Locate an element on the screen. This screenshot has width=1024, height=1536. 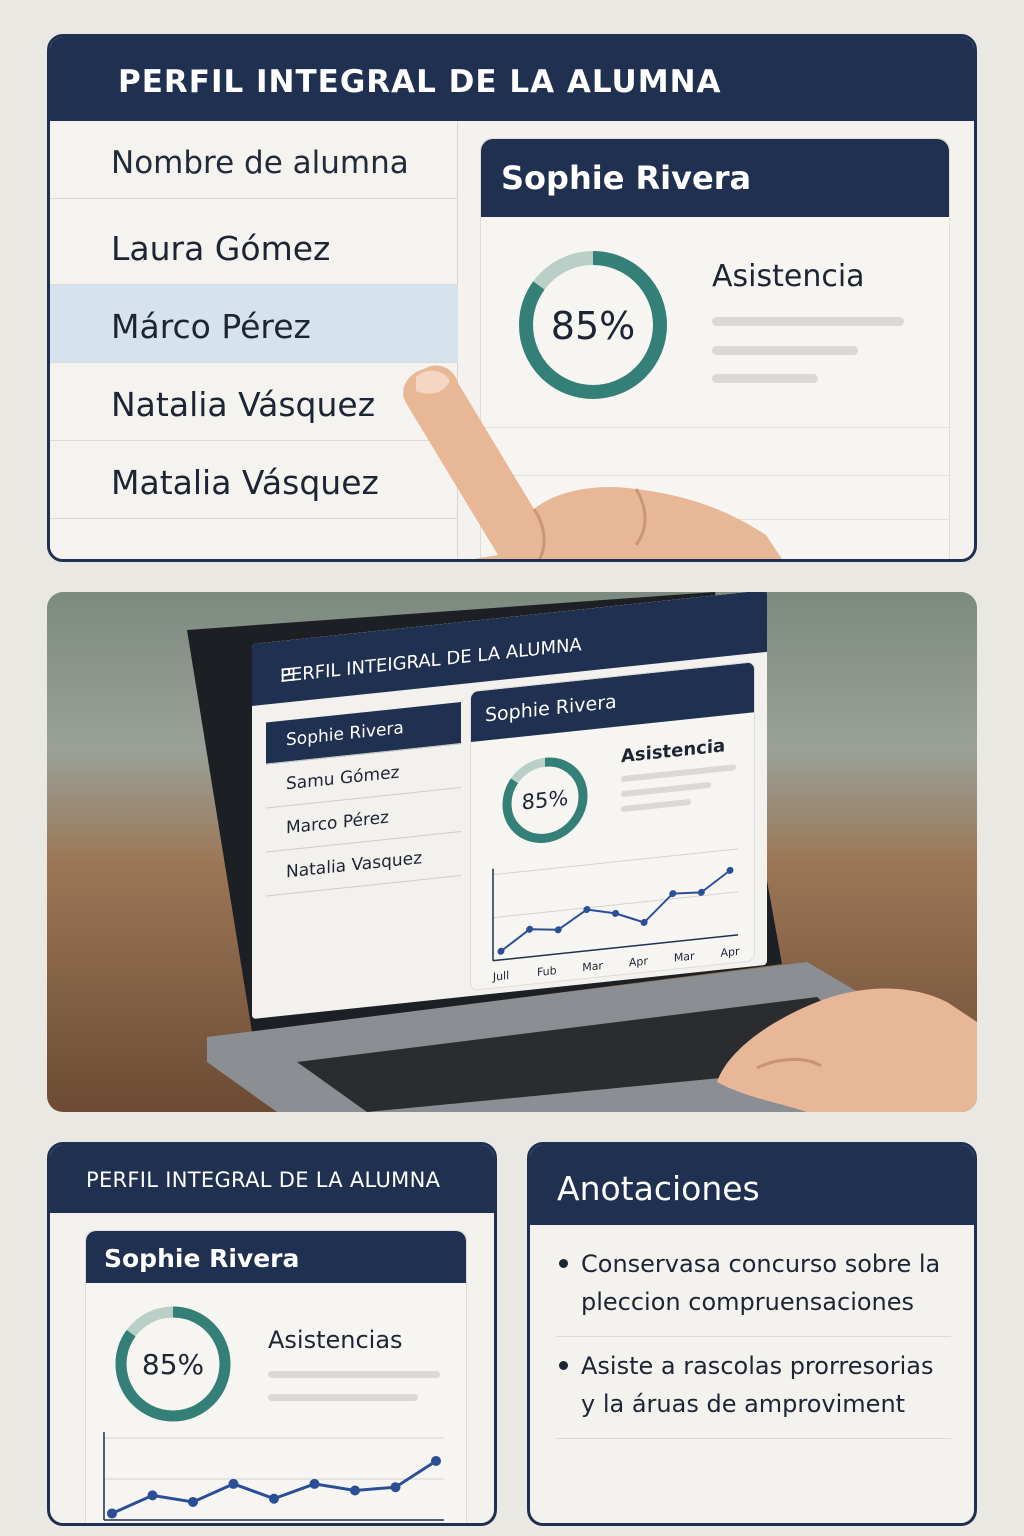
progress-line-chart is located at coordinates (273, 1476).